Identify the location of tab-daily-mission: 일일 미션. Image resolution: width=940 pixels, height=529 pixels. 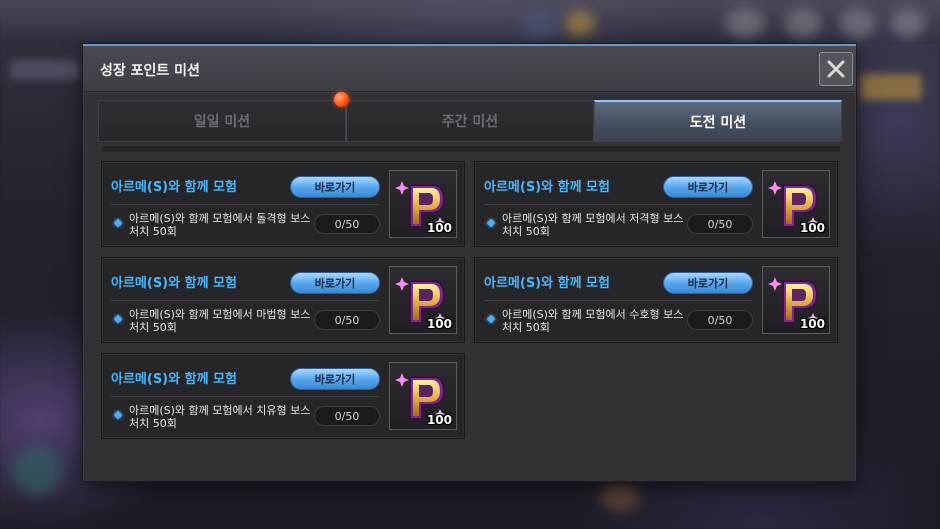
(222, 121).